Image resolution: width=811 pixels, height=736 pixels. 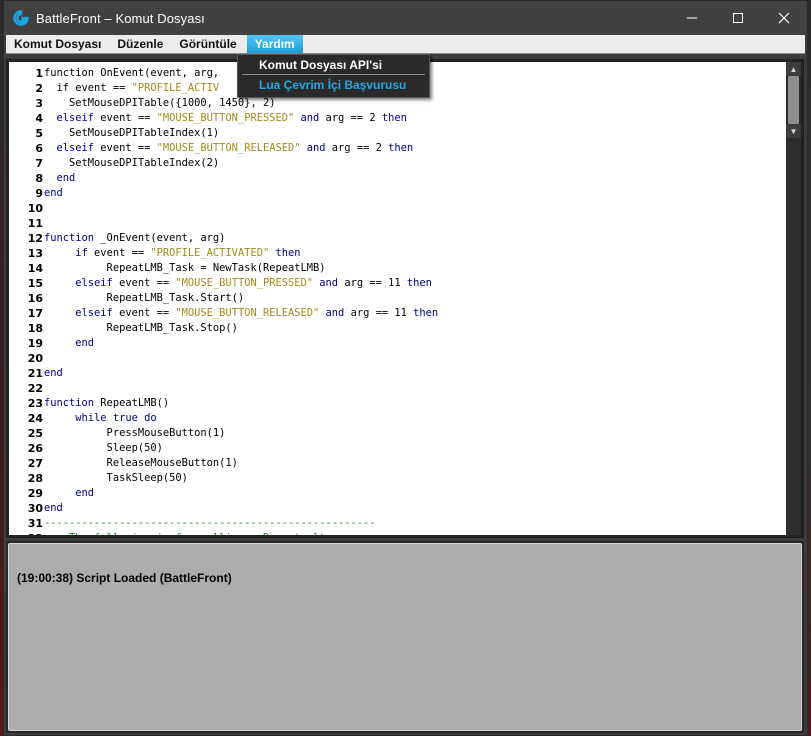 What do you see at coordinates (274, 44) in the screenshot?
I see `menu-help: Yardım` at bounding box center [274, 44].